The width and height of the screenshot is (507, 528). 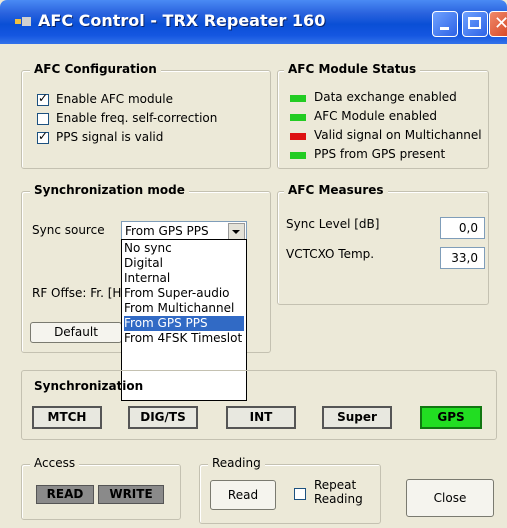 I want to click on pps-signal-valid-label: PPS signal is valid, so click(x=110, y=137).